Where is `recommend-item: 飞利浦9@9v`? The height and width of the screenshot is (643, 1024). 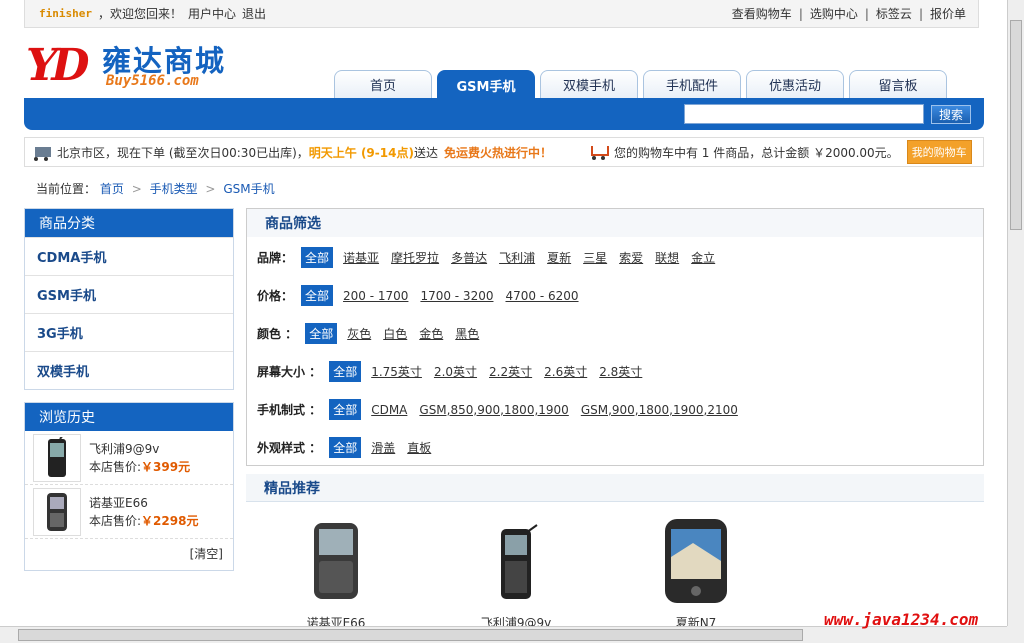 recommend-item: 飞利浦9@9v is located at coordinates (516, 571).